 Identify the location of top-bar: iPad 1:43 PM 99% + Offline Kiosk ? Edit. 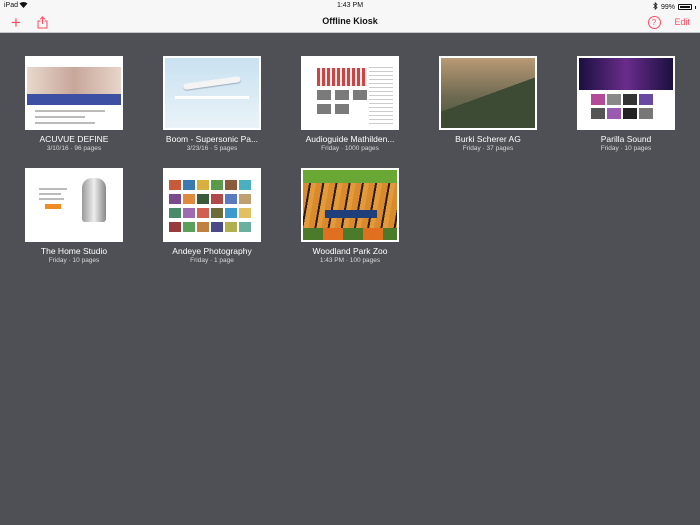
(350, 16).